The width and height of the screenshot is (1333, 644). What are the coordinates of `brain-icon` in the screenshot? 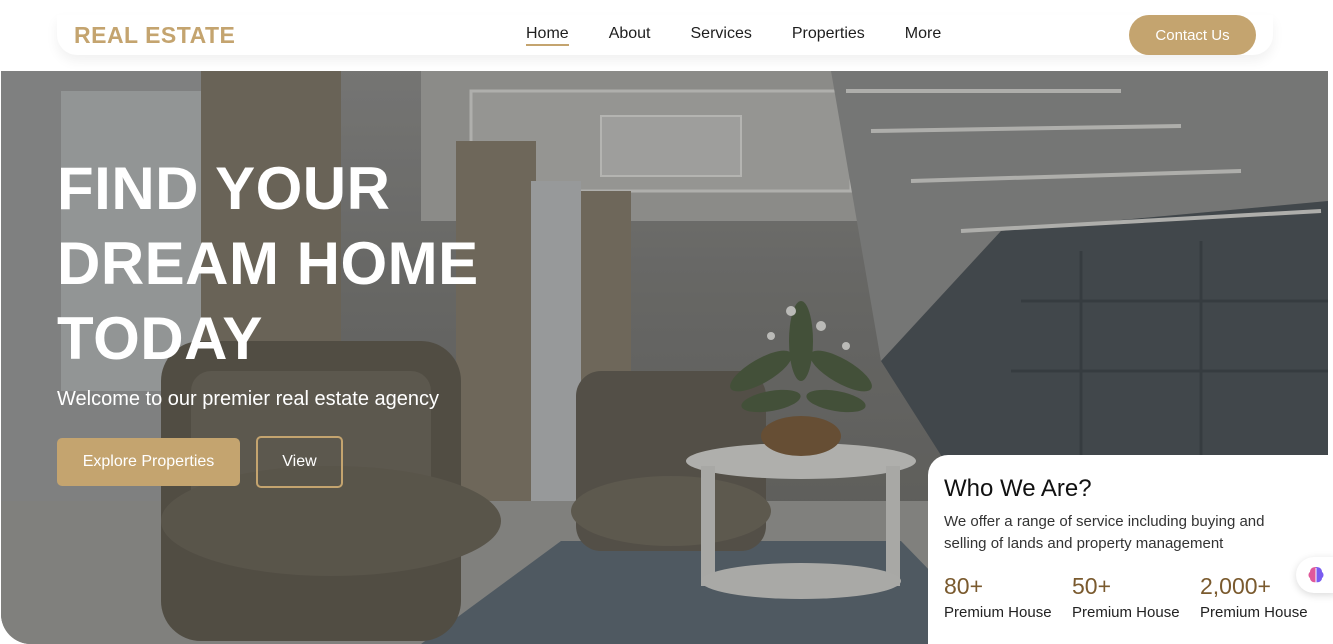 It's located at (1316, 575).